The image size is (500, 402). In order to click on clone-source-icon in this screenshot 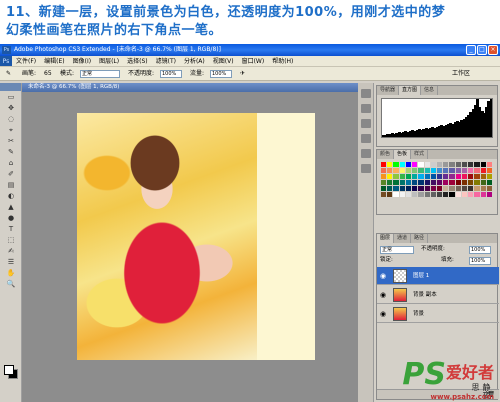, I will do `click(366, 138)`.